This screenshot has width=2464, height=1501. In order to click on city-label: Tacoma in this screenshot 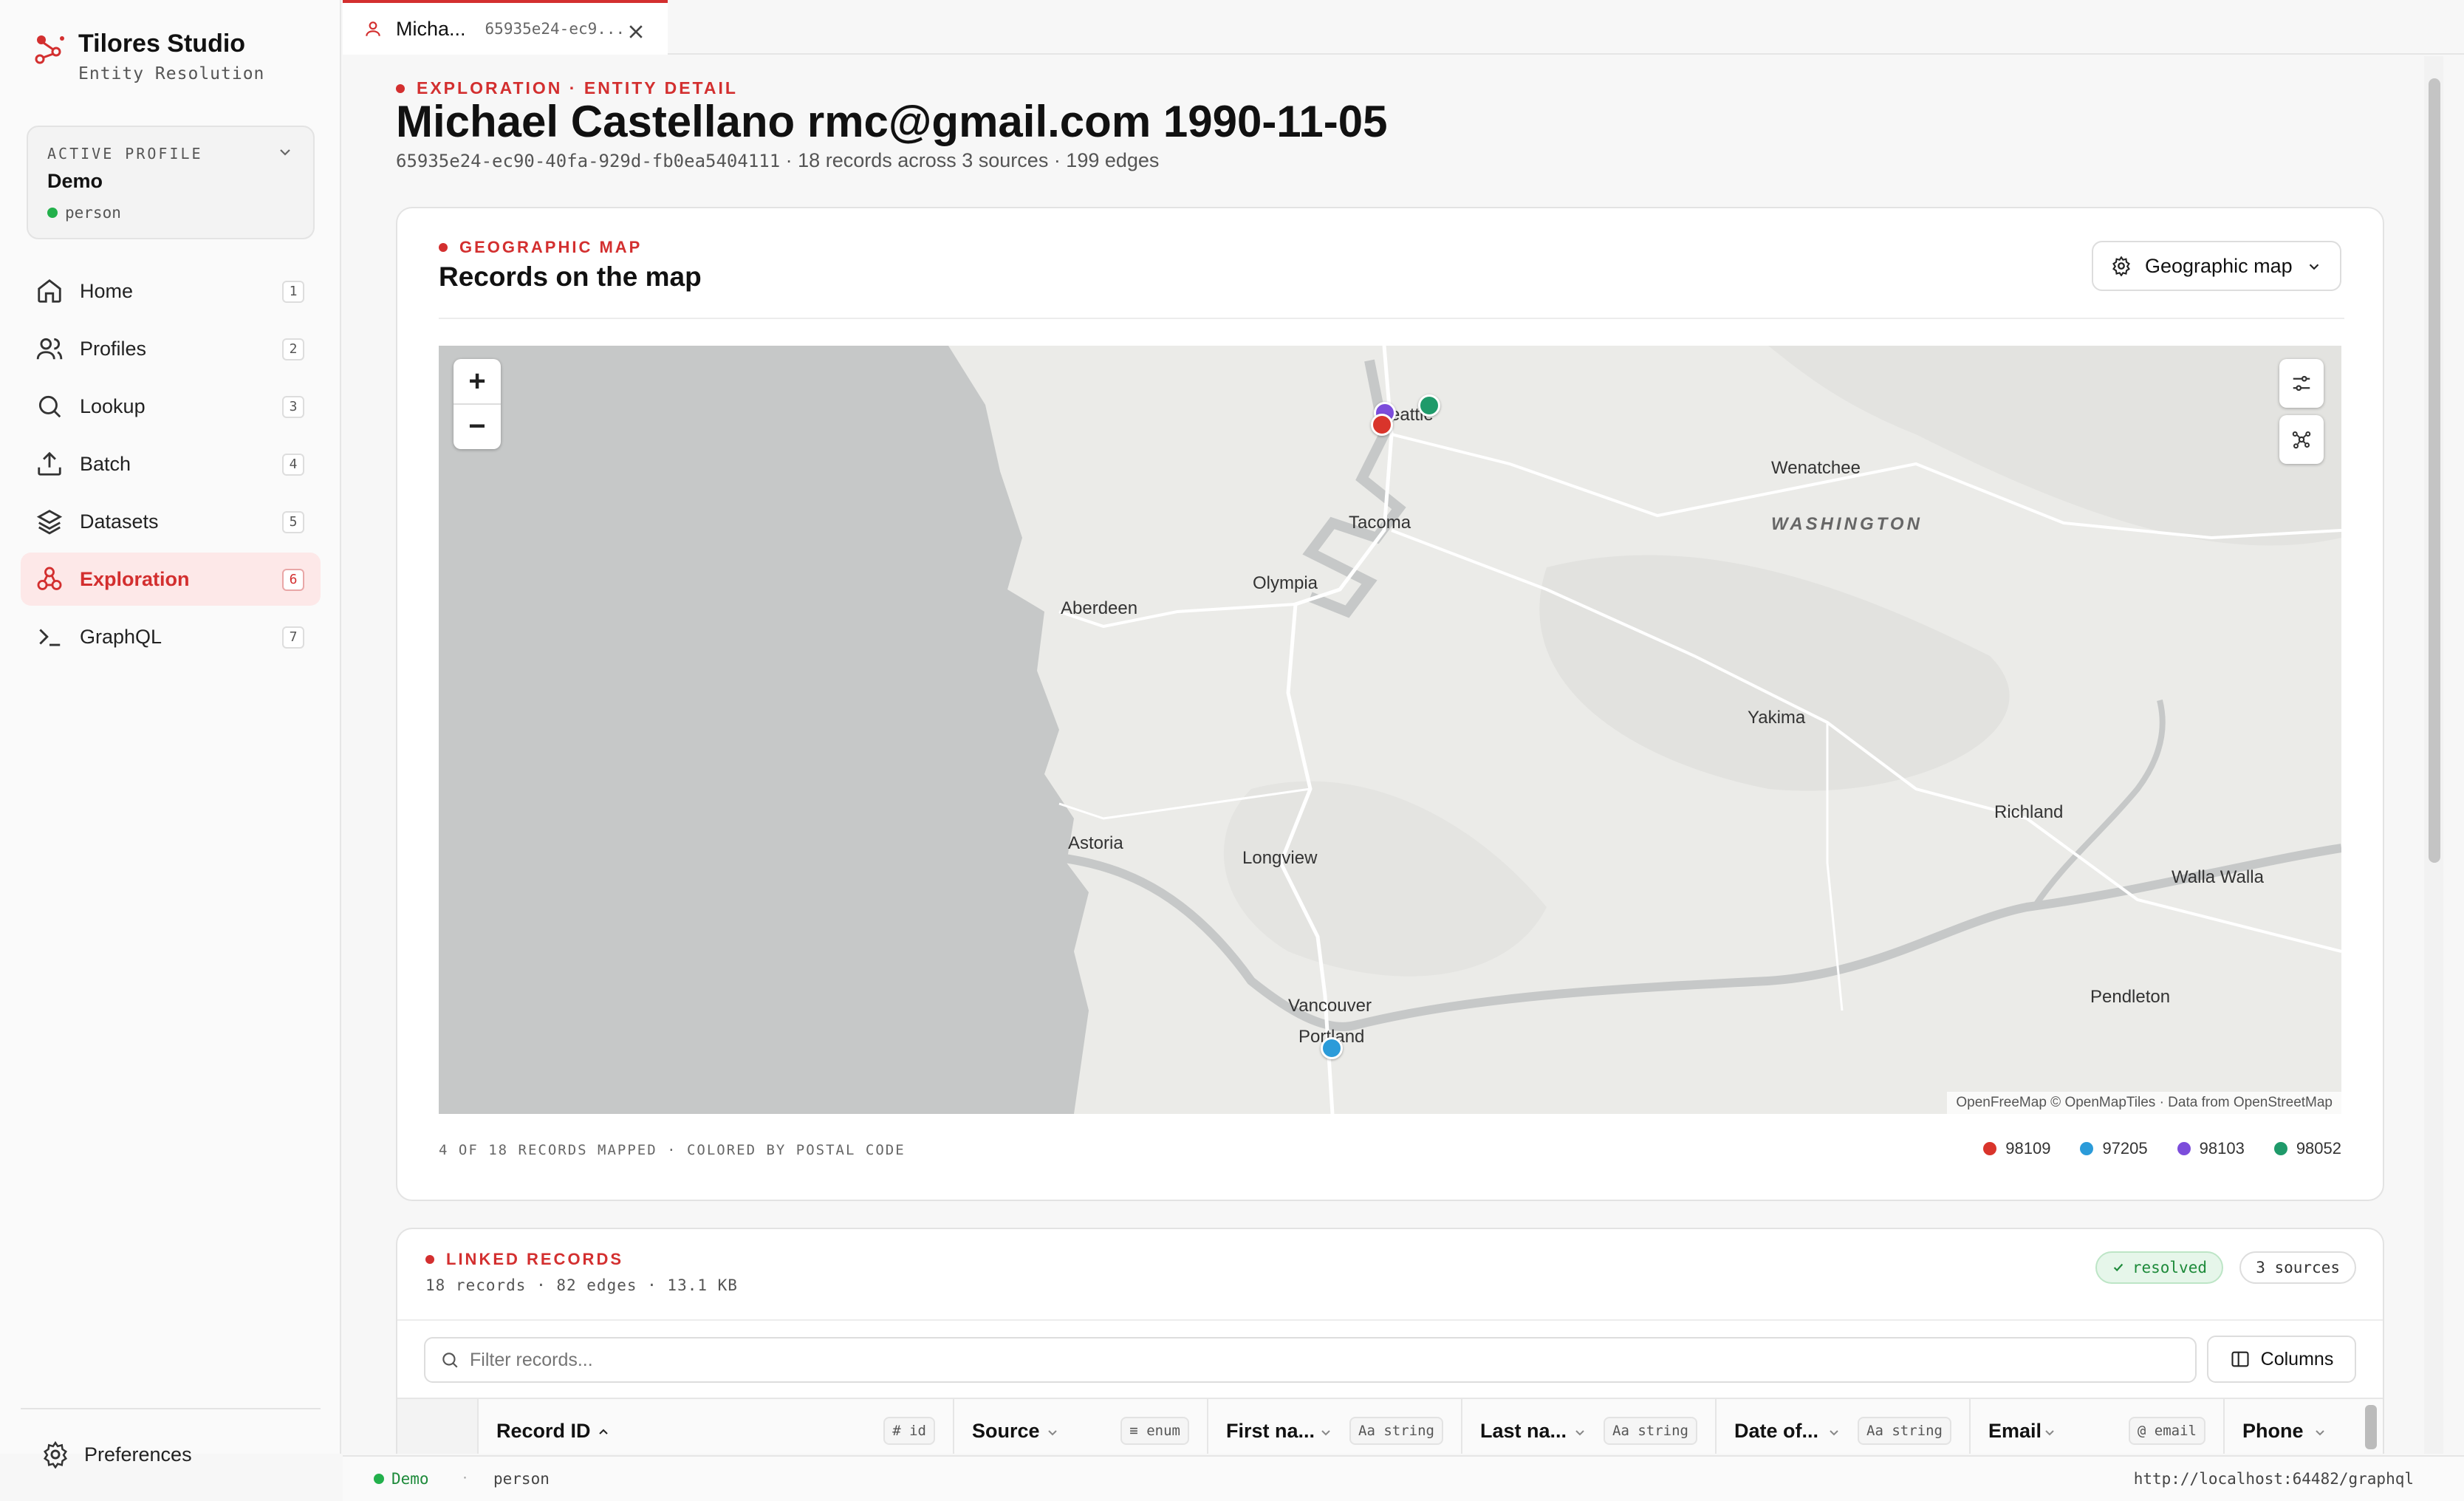, I will do `click(1380, 523)`.